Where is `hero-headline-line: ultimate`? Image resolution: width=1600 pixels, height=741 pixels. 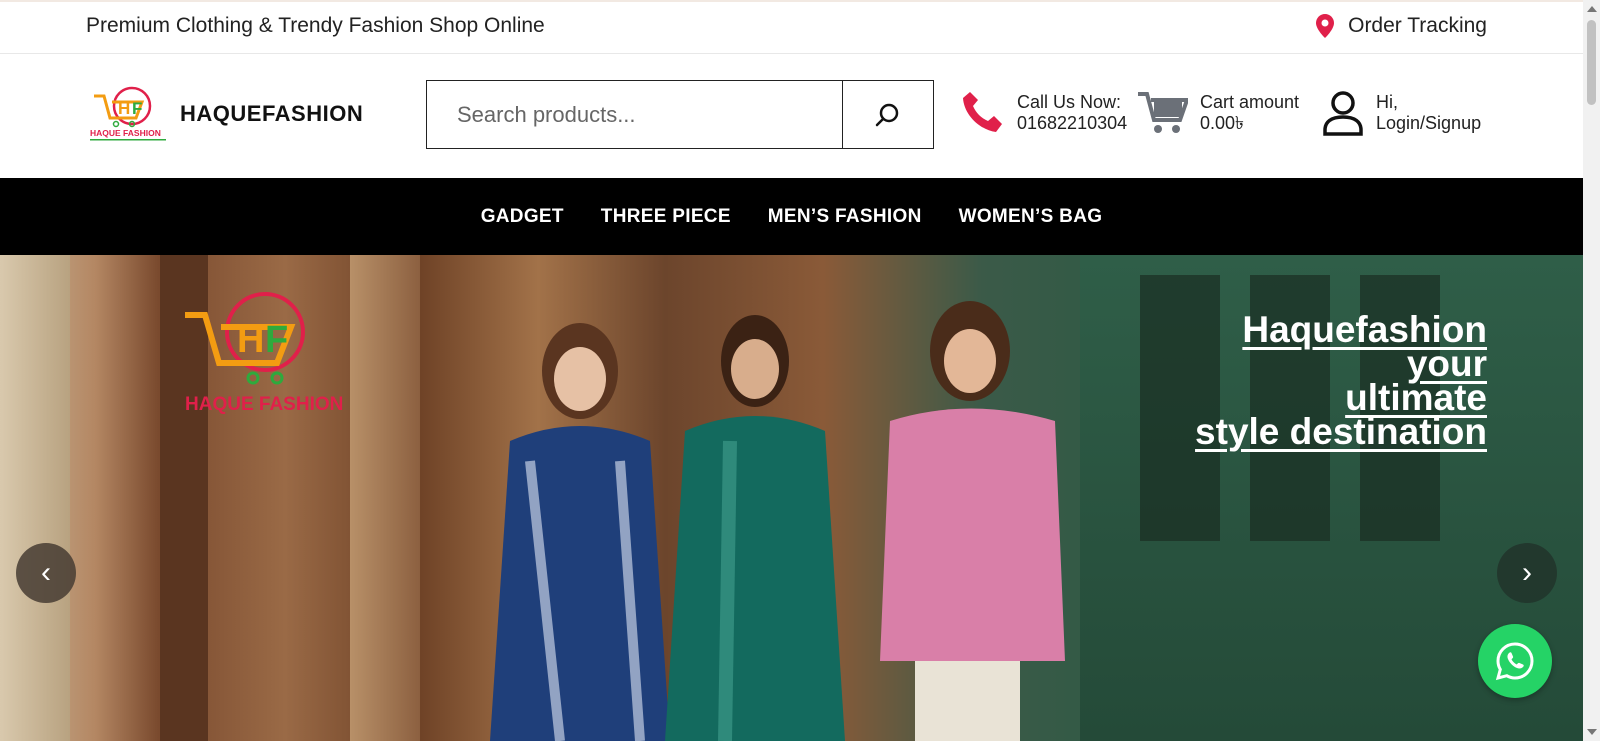 hero-headline-line: ultimate is located at coordinates (1416, 397).